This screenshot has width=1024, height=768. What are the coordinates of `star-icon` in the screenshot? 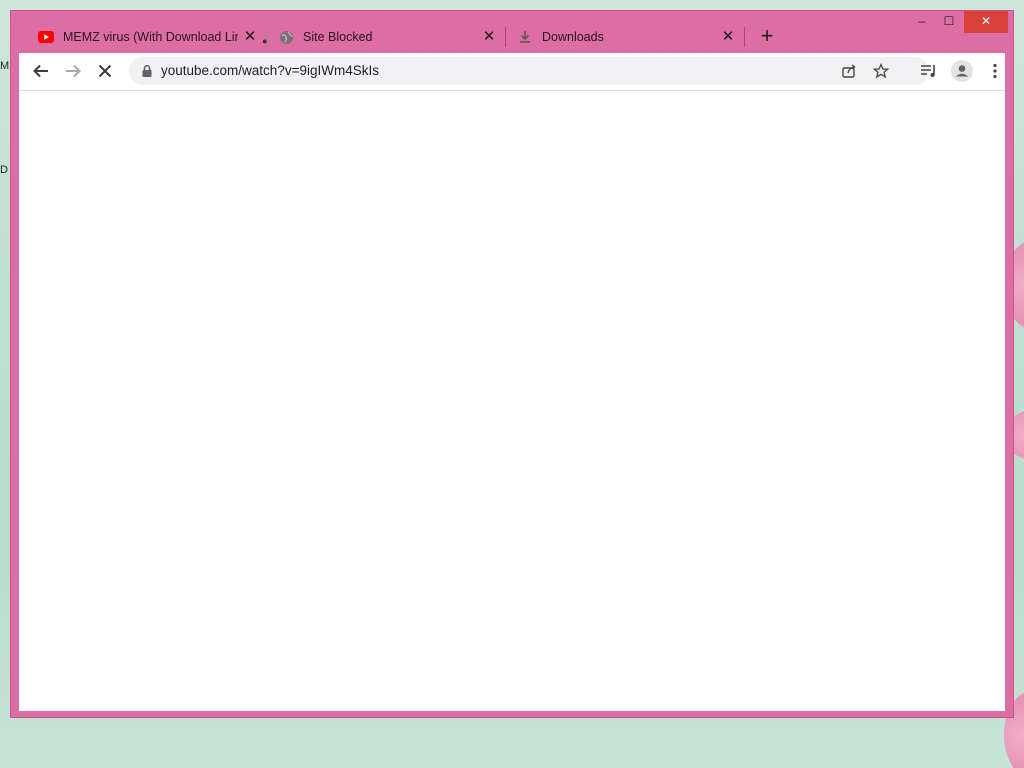 It's located at (881, 71).